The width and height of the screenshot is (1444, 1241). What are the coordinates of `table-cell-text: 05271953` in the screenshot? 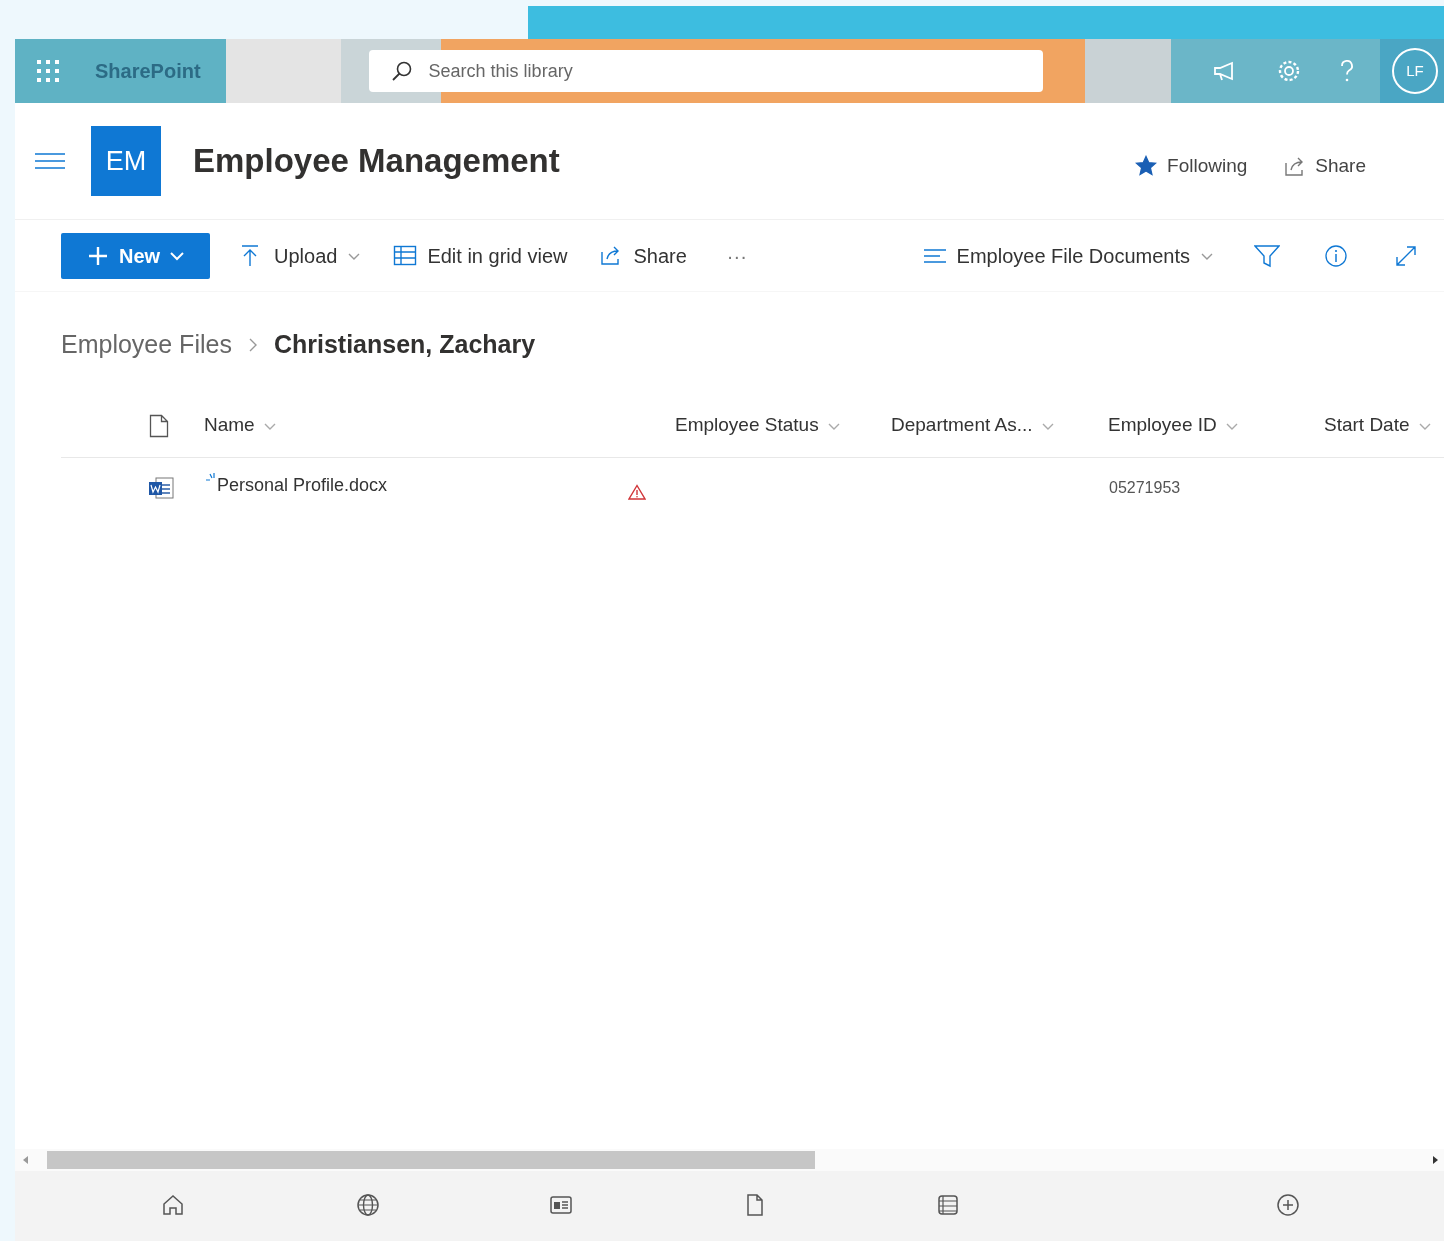 It's located at (1145, 488).